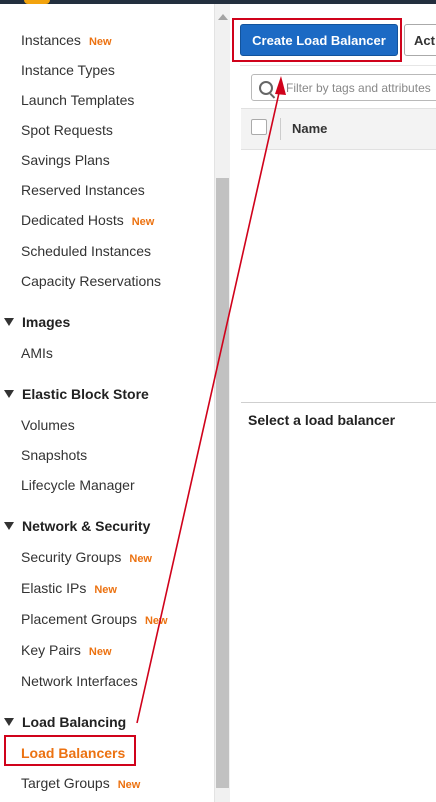 Image resolution: width=436 pixels, height=802 pixels. Describe the element at coordinates (280, 85) in the screenshot. I see `arrow-head-icon` at that location.